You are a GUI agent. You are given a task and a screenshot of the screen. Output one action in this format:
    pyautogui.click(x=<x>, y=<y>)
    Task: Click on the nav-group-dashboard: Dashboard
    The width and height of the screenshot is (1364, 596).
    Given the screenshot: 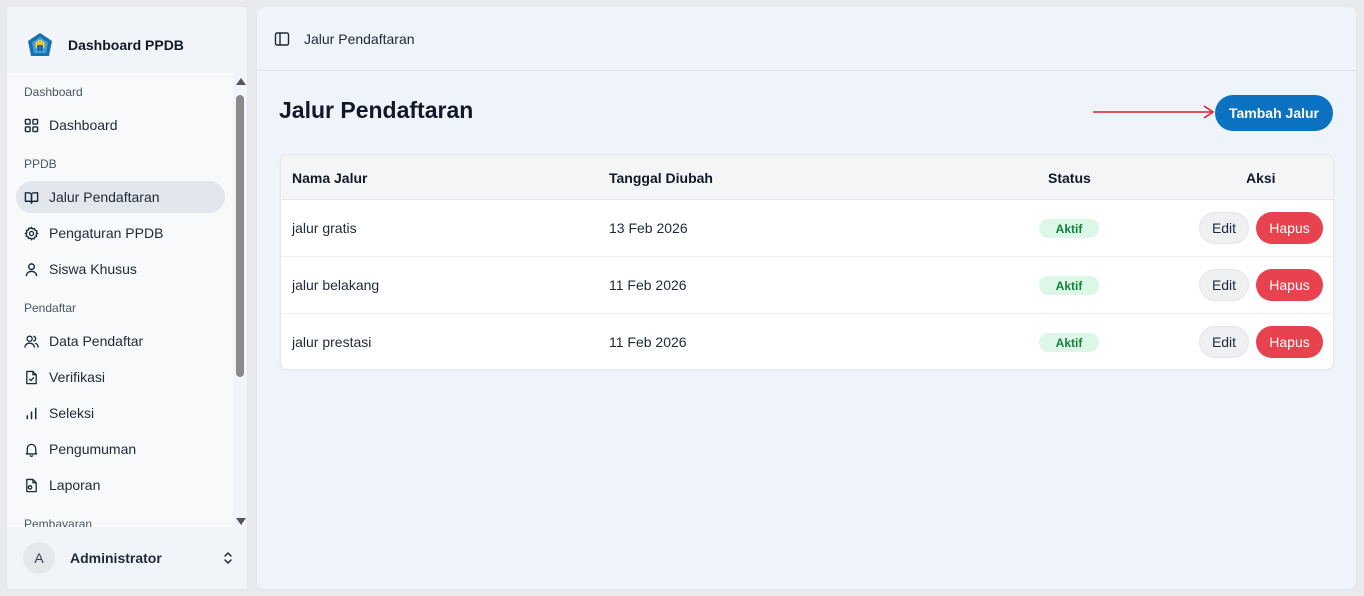 What is the action you would take?
    pyautogui.click(x=53, y=92)
    